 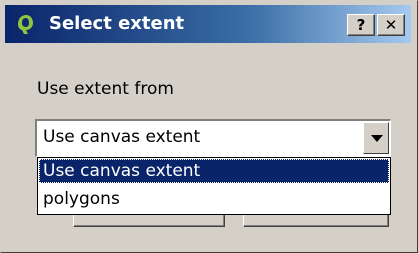 I want to click on chevron-down-icon, so click(x=377, y=138).